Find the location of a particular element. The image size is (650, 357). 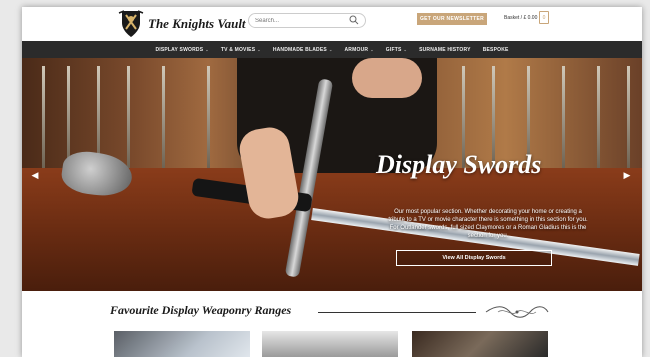

newsletter-button: GET OUR NEWSLETTER is located at coordinates (452, 19).